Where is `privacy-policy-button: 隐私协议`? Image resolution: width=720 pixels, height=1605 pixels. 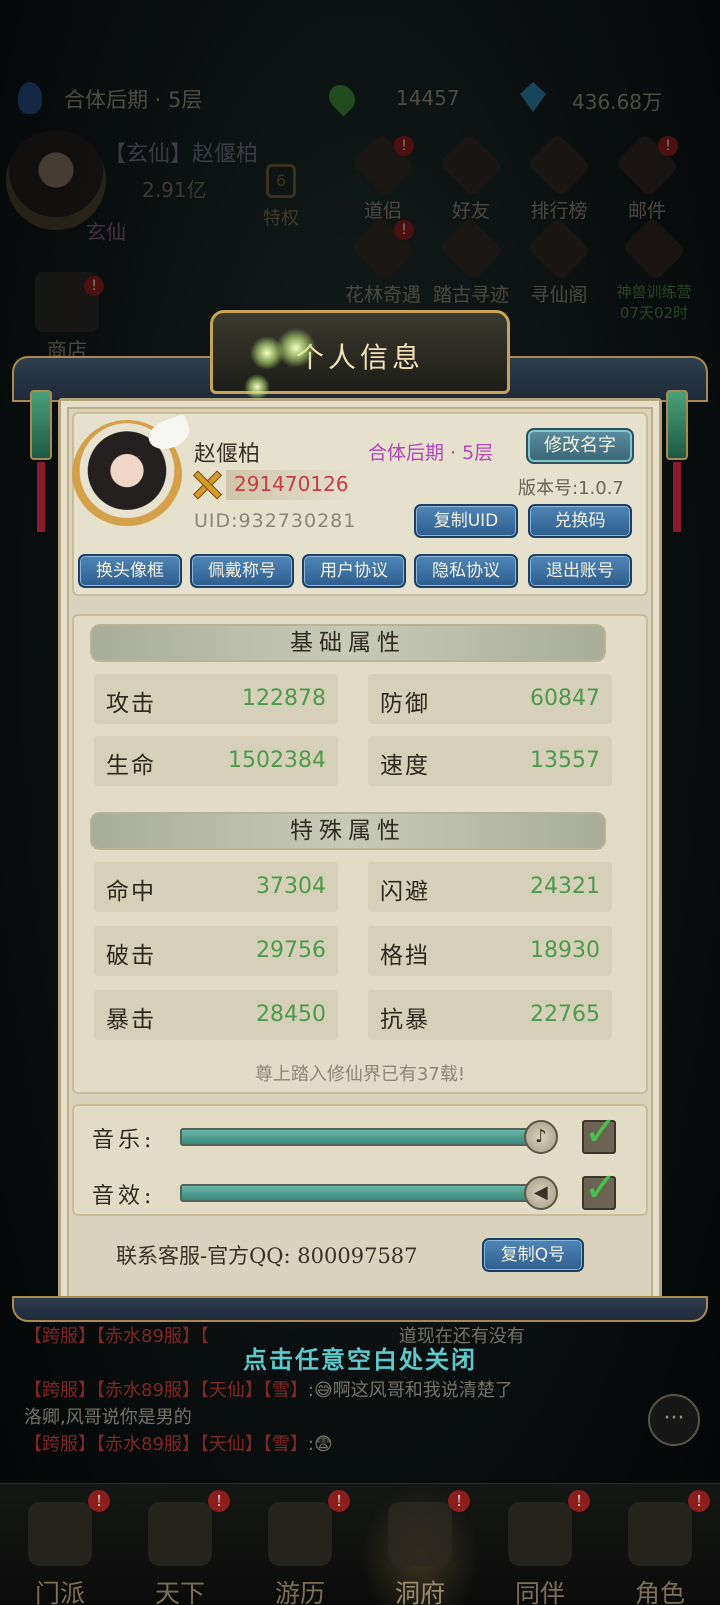
privacy-policy-button: 隐私协议 is located at coordinates (466, 571).